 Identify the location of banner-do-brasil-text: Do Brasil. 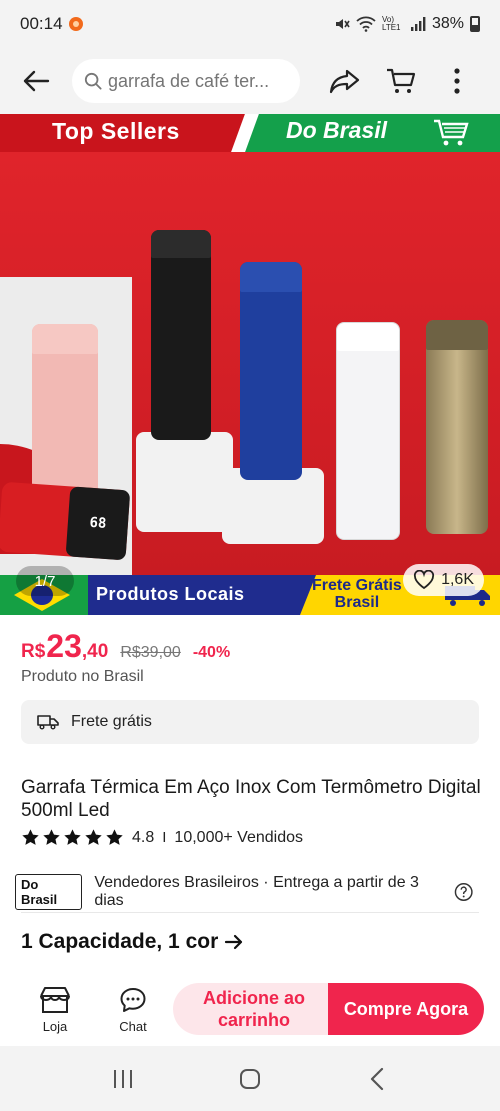
(336, 130).